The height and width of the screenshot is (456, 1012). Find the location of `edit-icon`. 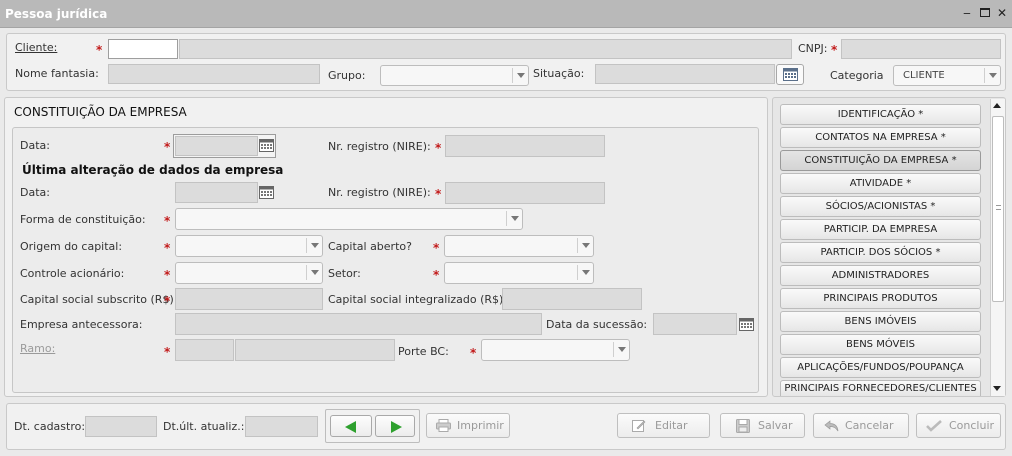

edit-icon is located at coordinates (639, 426).